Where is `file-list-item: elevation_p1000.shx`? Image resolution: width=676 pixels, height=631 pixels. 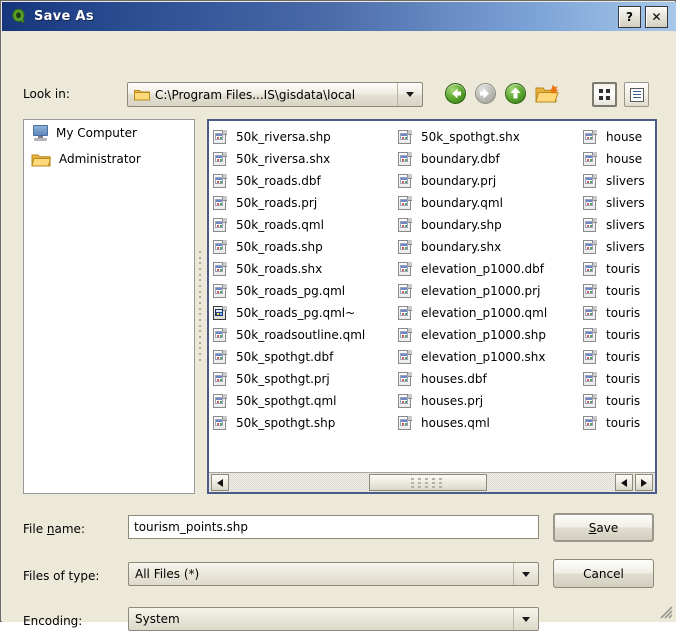 file-list-item: elevation_p1000.shx is located at coordinates (490, 357).